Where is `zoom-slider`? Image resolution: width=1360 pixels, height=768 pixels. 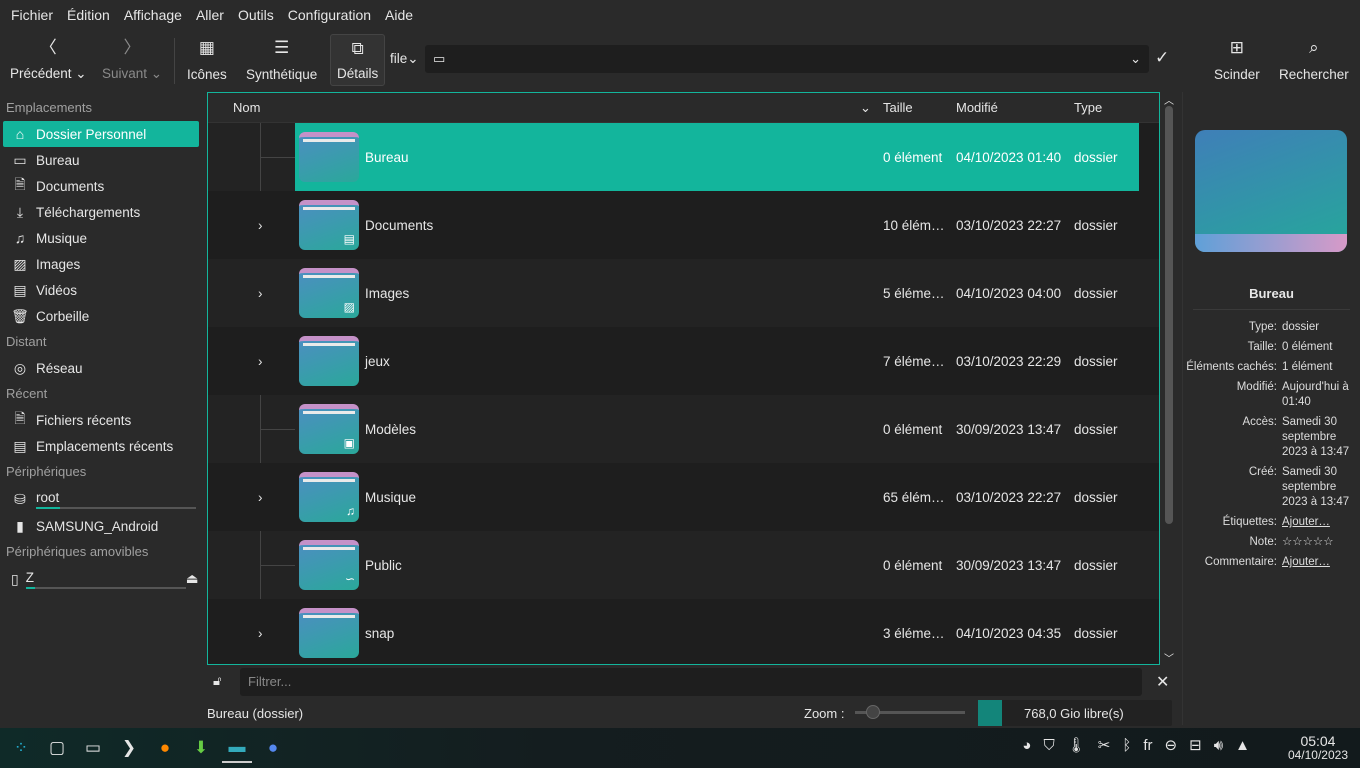
zoom-slider is located at coordinates (910, 712).